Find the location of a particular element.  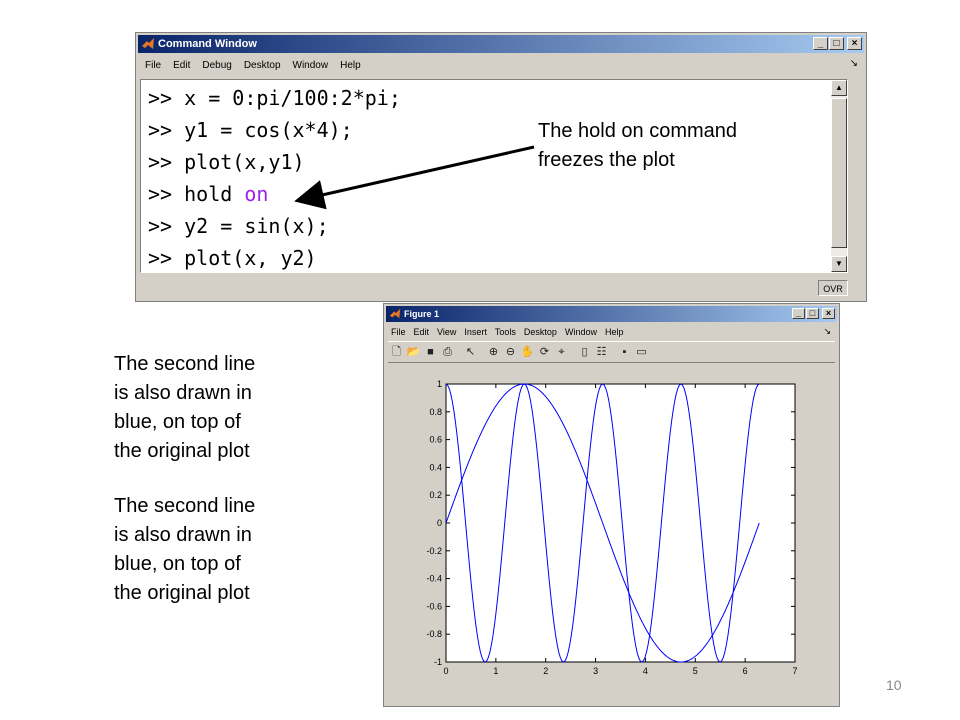

y-tick-label: 0.8 is located at coordinates (435, 412).